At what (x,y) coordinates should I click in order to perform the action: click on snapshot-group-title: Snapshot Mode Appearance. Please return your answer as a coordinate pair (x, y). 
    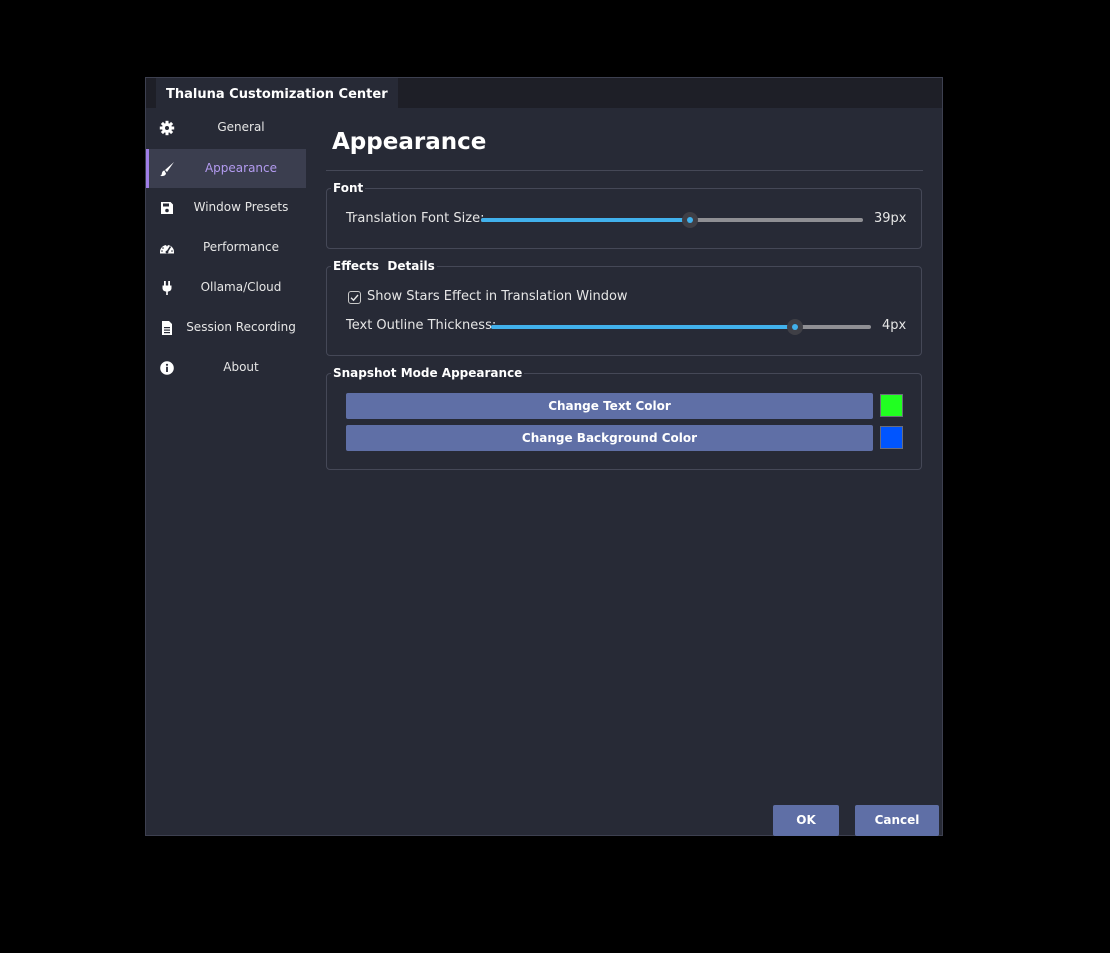
    Looking at the image, I should click on (428, 373).